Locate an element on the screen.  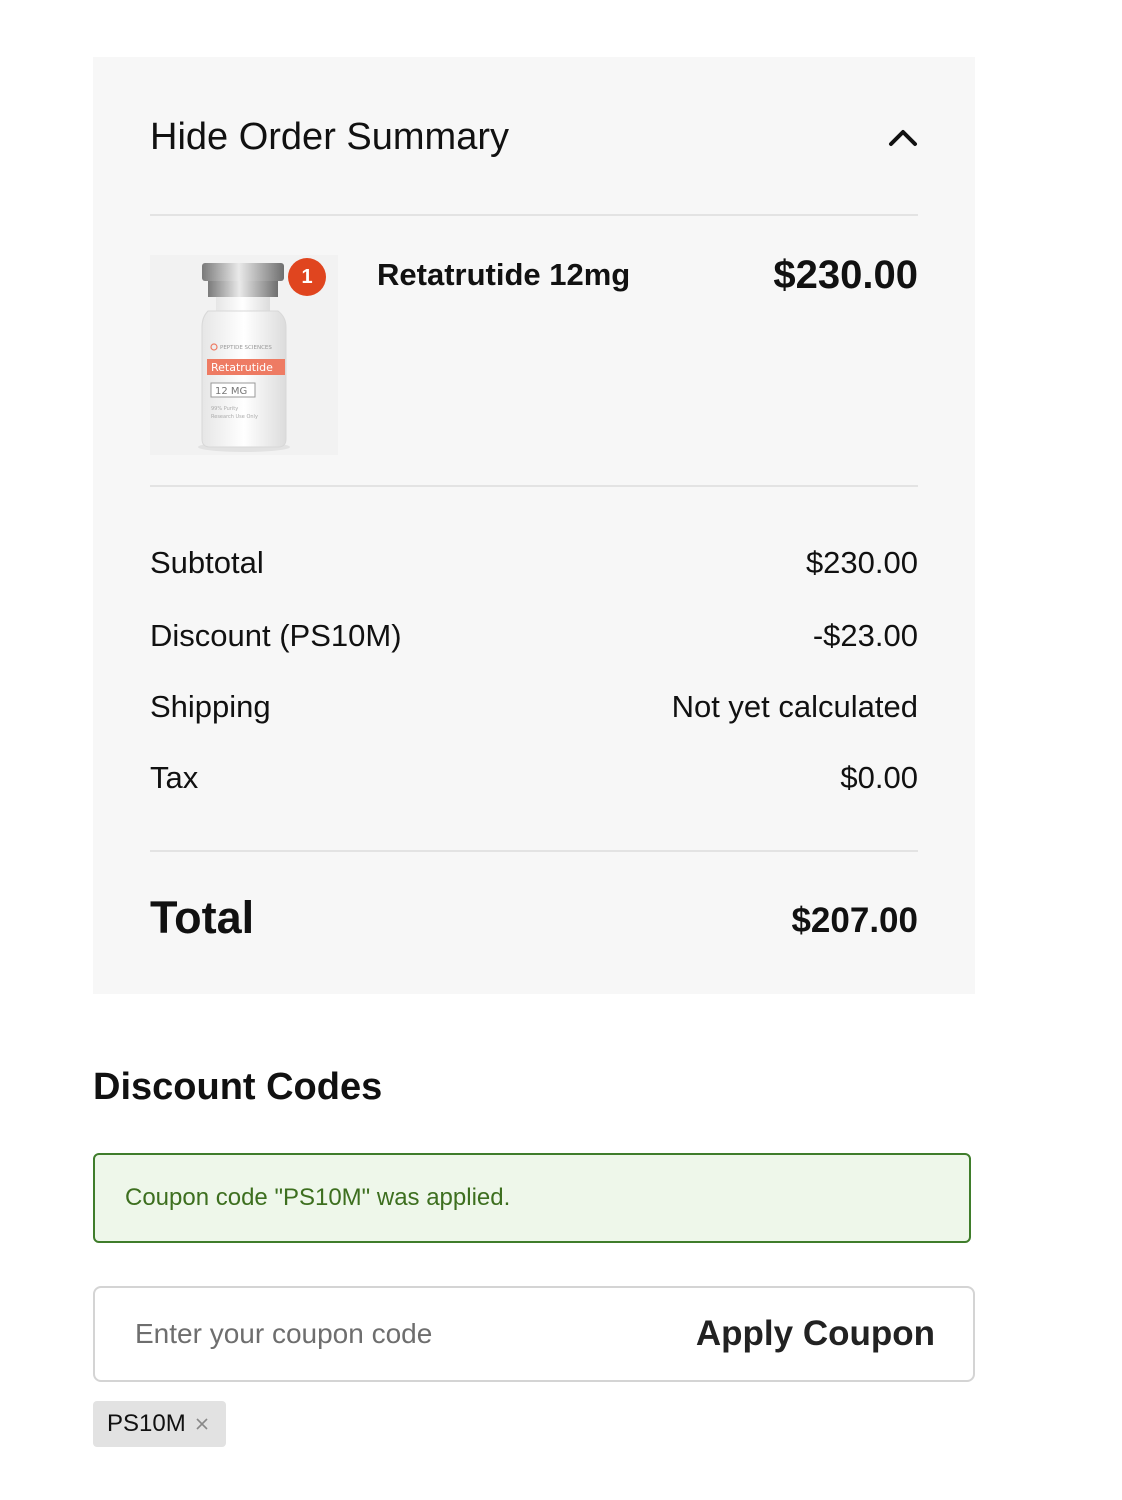
remove-coupon-icon is located at coordinates (202, 1424).